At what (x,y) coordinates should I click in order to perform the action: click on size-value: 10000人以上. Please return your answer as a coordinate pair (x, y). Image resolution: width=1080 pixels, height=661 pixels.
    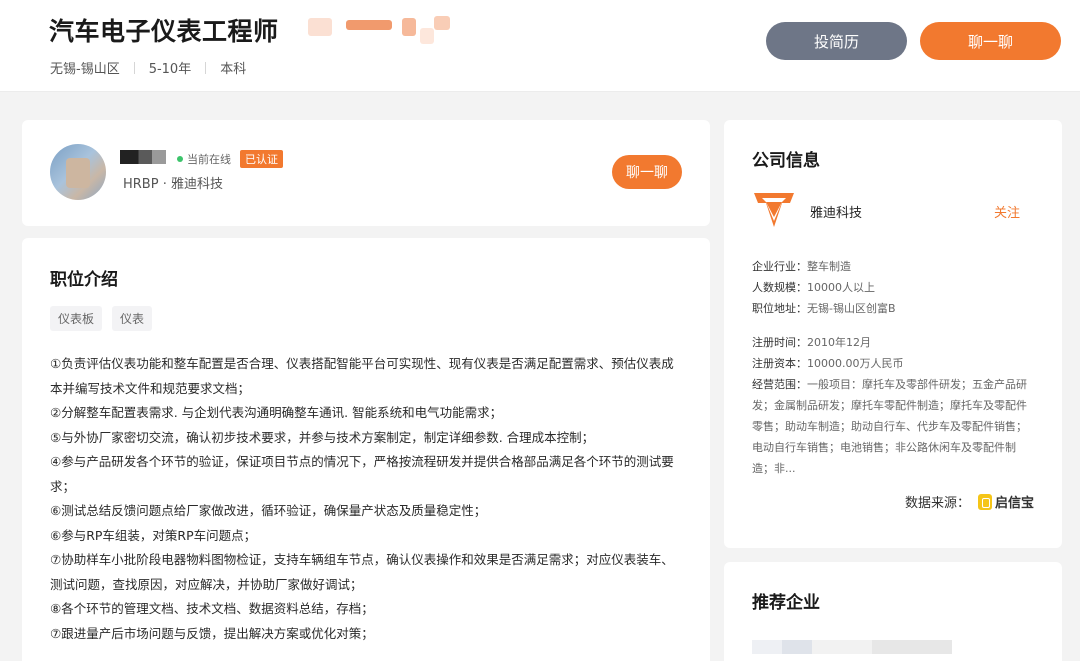
    Looking at the image, I should click on (841, 287).